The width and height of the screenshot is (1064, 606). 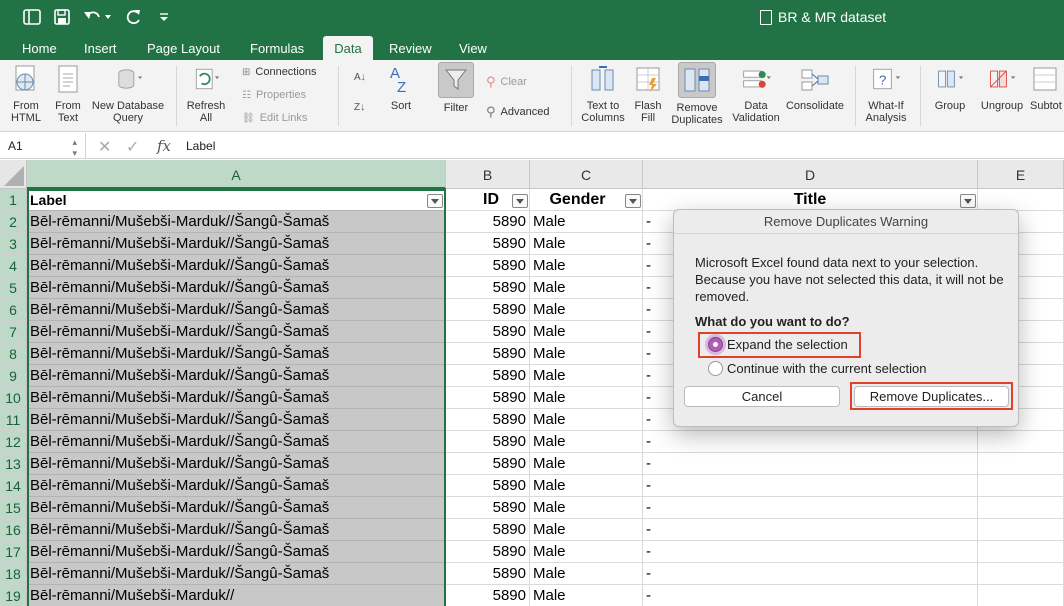 I want to click on column-header-a: A, so click(x=236, y=174).